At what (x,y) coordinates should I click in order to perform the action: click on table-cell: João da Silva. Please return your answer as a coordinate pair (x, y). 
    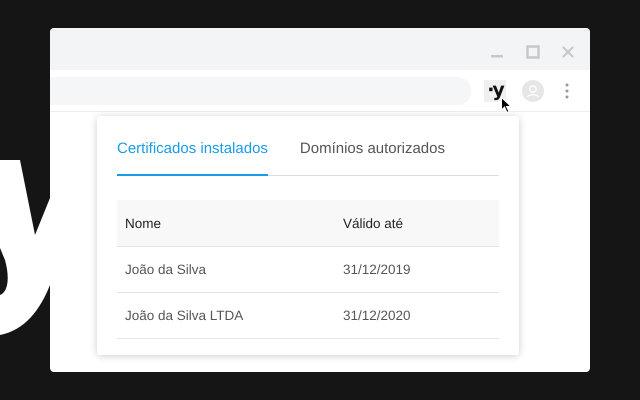
    Looking at the image, I should click on (226, 269).